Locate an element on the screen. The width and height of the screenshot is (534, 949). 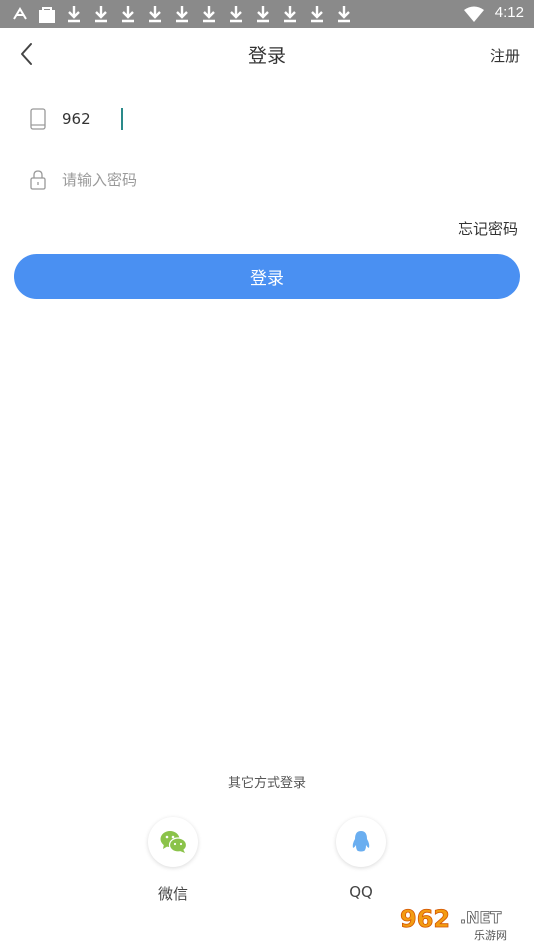
login-button: 登录 is located at coordinates (267, 276).